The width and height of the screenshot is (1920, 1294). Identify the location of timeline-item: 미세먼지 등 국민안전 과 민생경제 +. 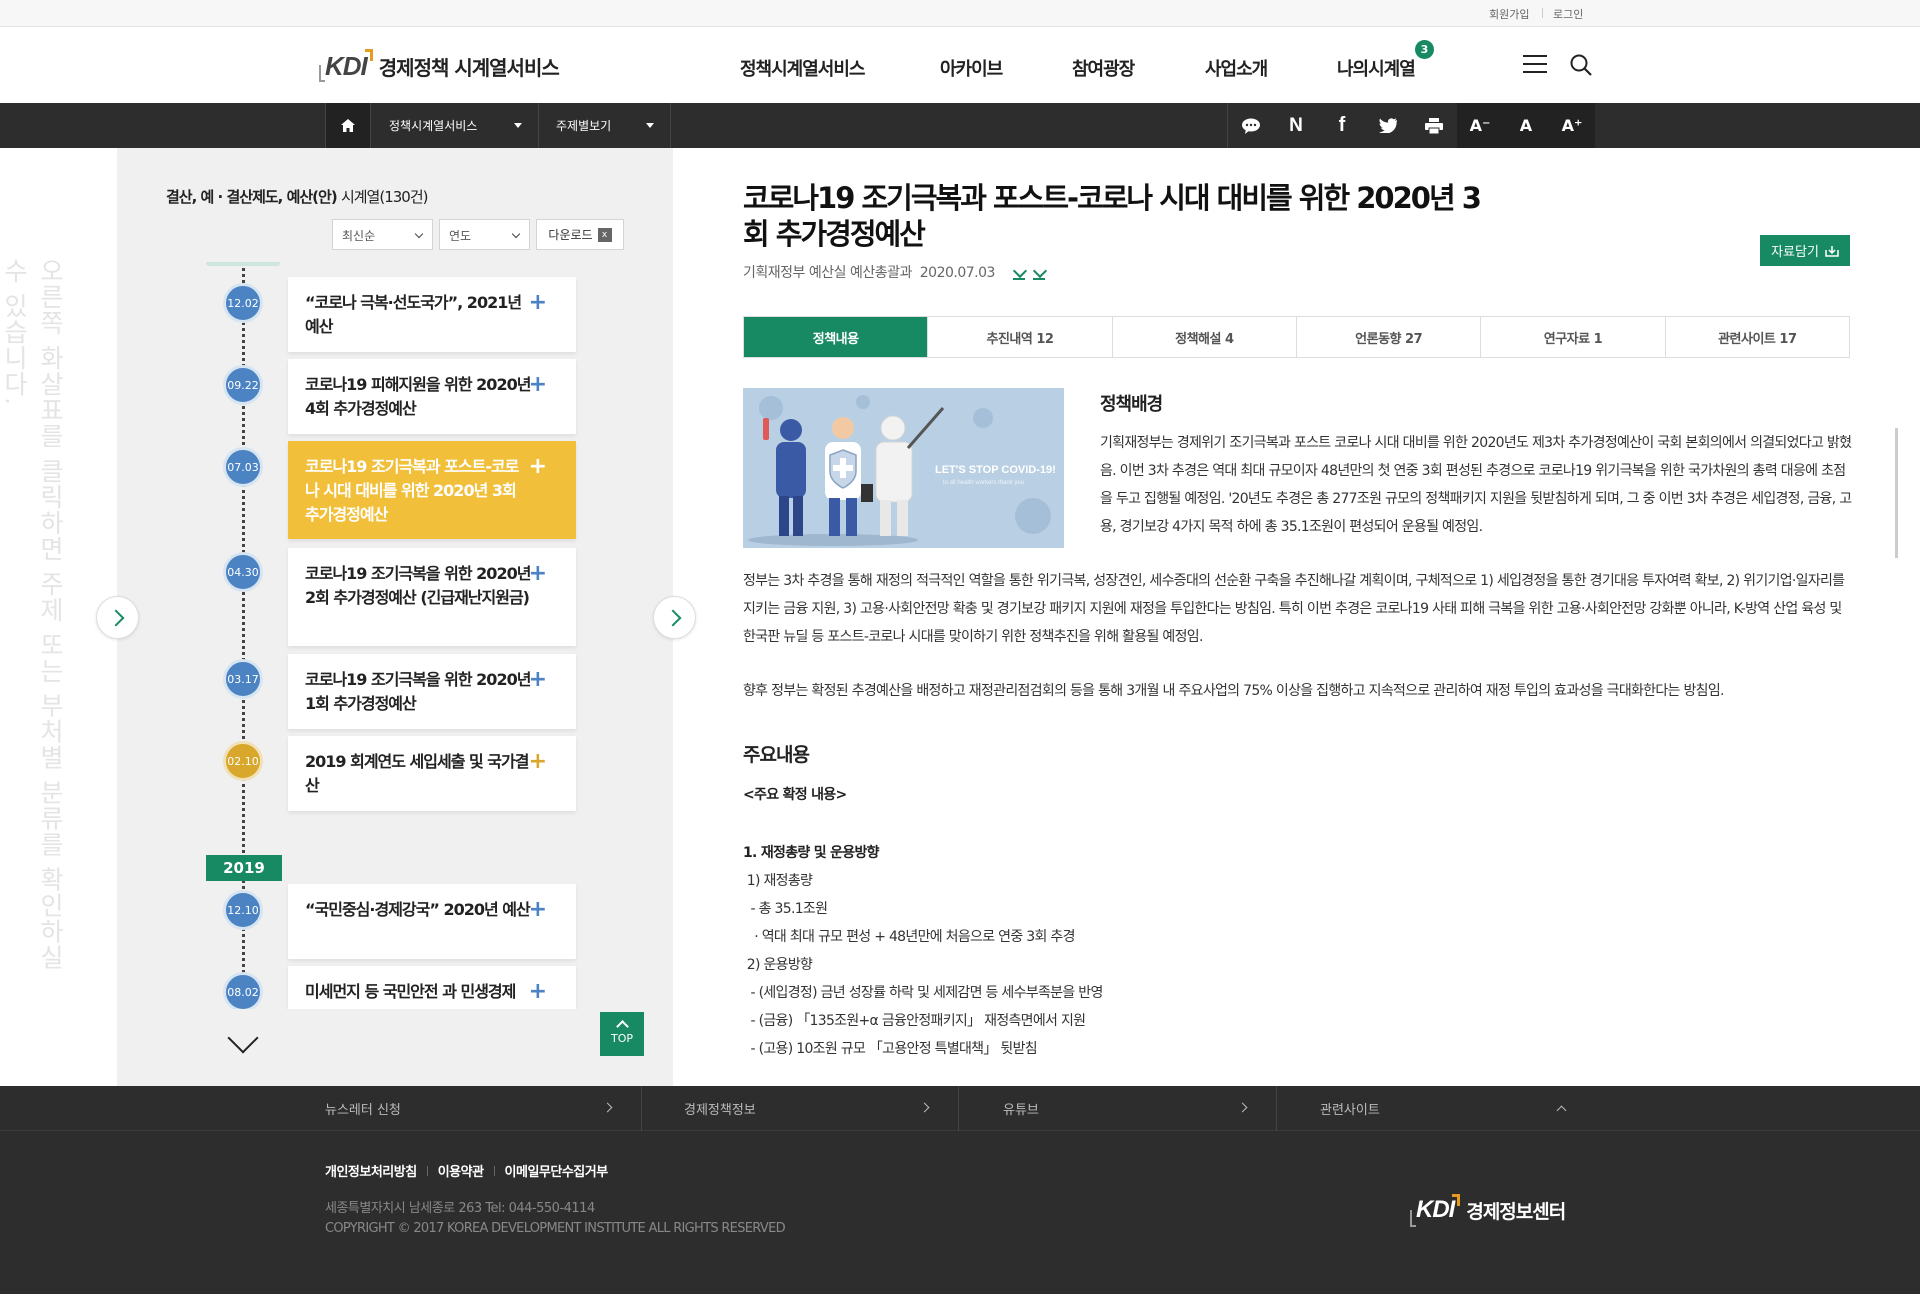
(432, 987).